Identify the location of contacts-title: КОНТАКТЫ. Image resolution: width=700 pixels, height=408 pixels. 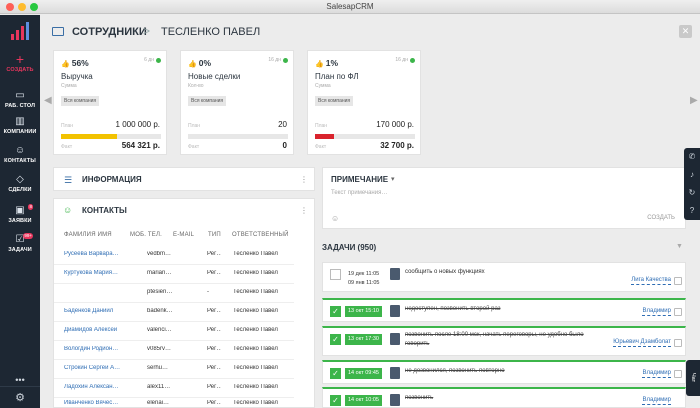
(104, 210).